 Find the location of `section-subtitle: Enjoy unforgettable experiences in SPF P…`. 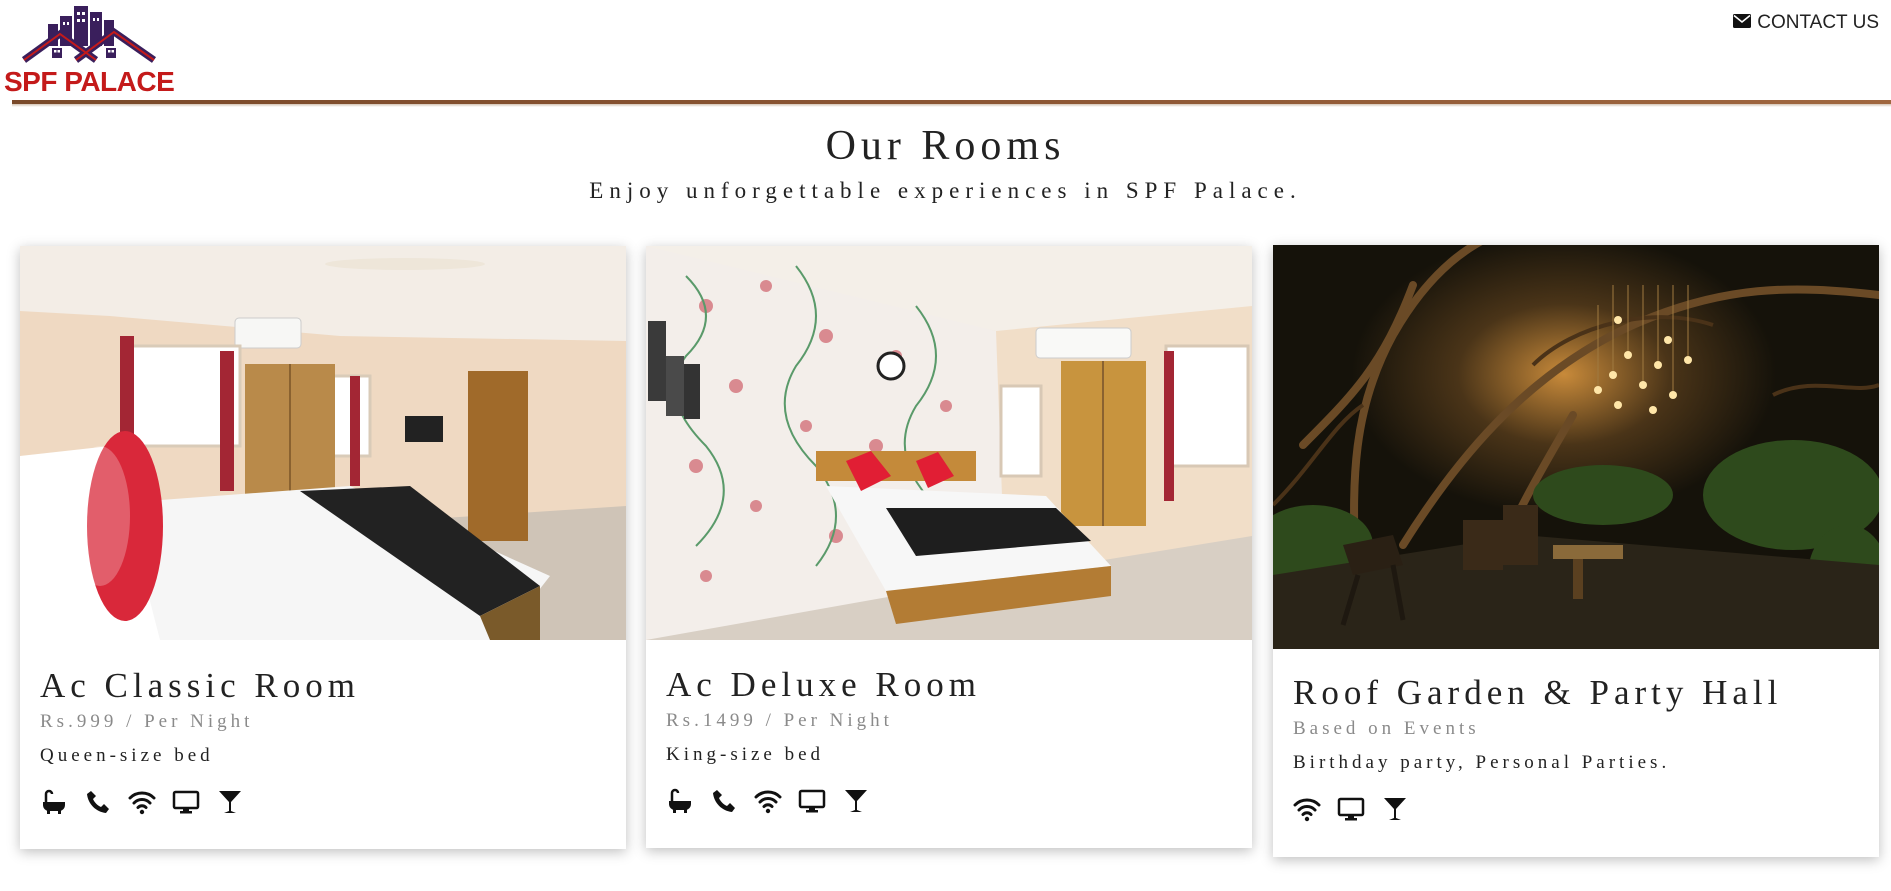

section-subtitle: Enjoy unforgettable experiences in SPF P… is located at coordinates (945, 190).